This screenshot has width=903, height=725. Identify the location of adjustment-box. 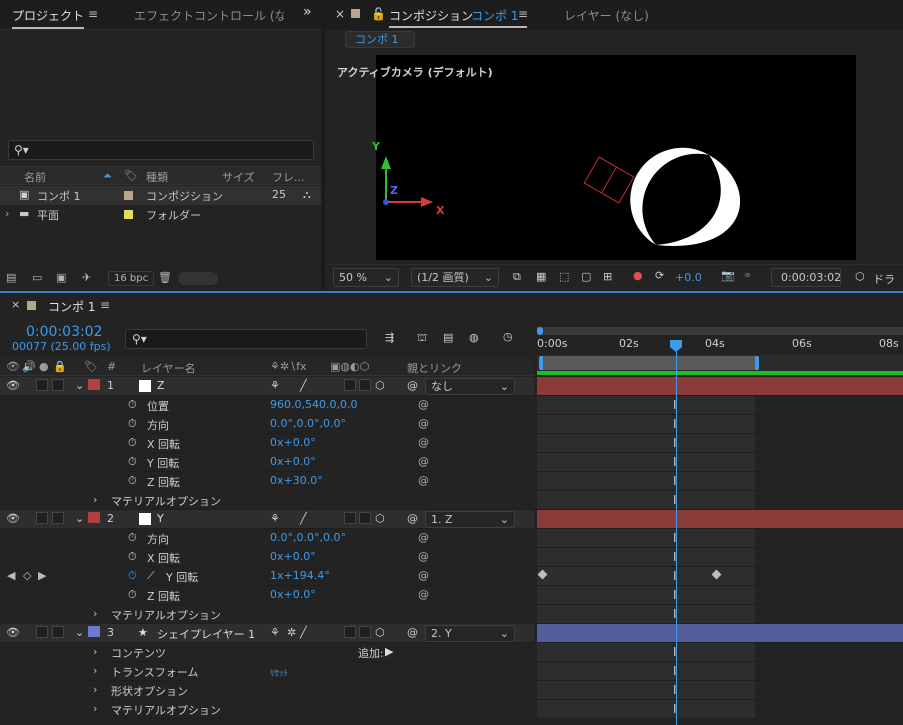
(365, 518).